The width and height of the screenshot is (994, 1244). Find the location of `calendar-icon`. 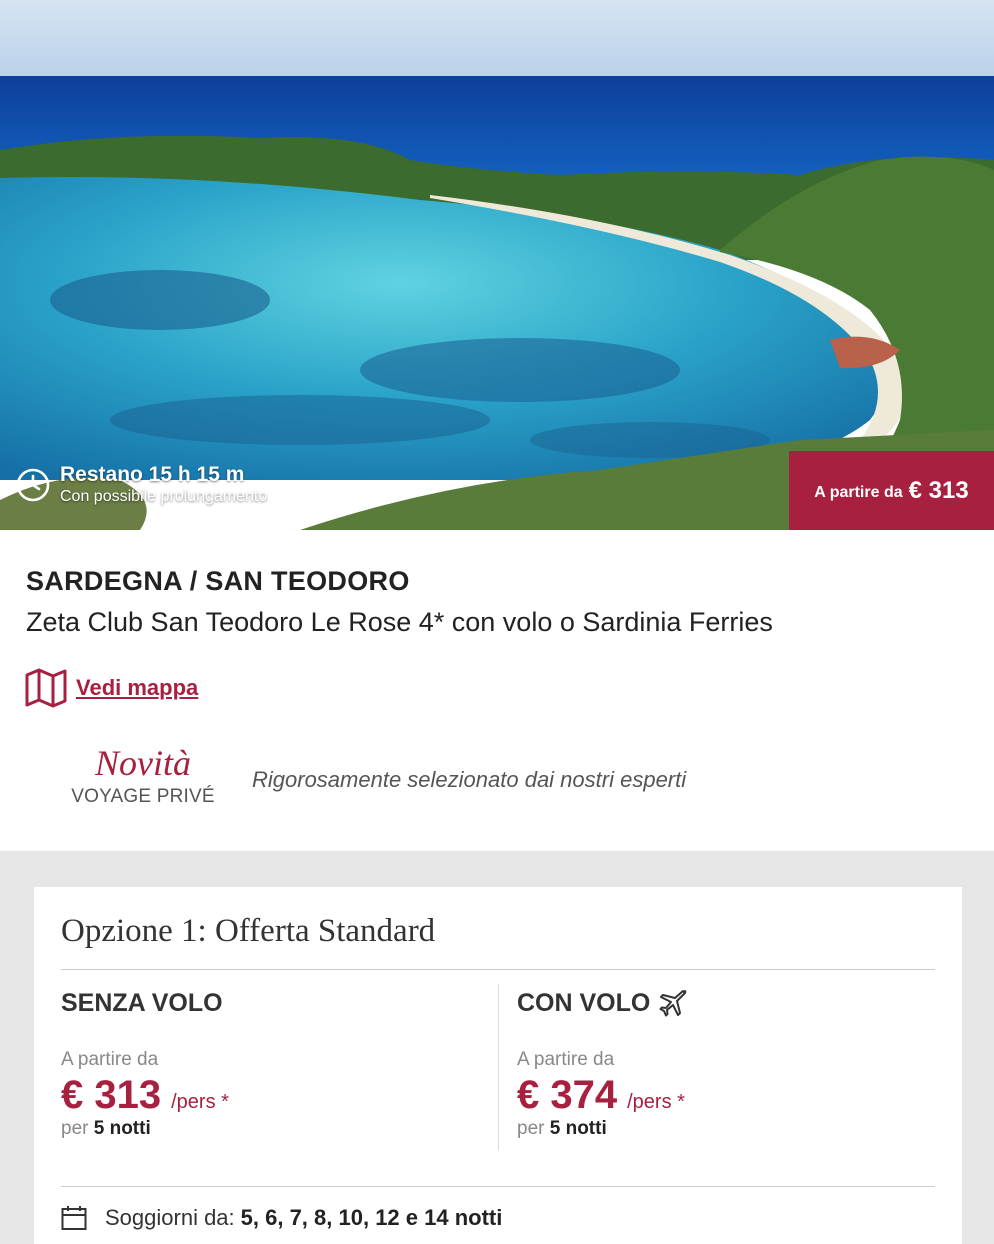

calendar-icon is located at coordinates (74, 1218).